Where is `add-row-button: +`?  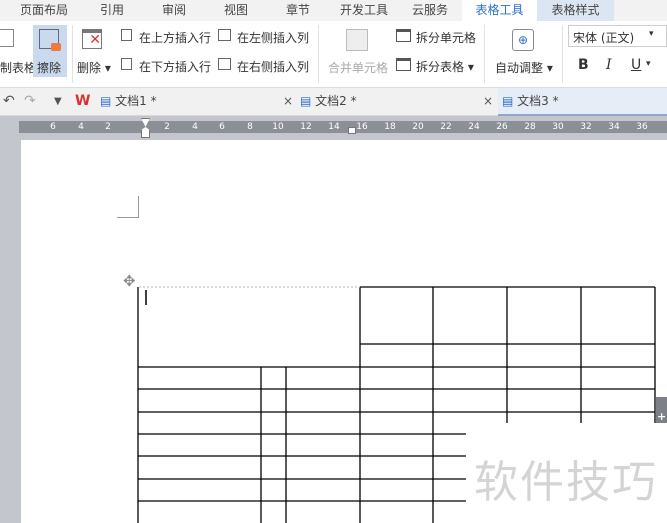
add-row-button: + is located at coordinates (661, 410).